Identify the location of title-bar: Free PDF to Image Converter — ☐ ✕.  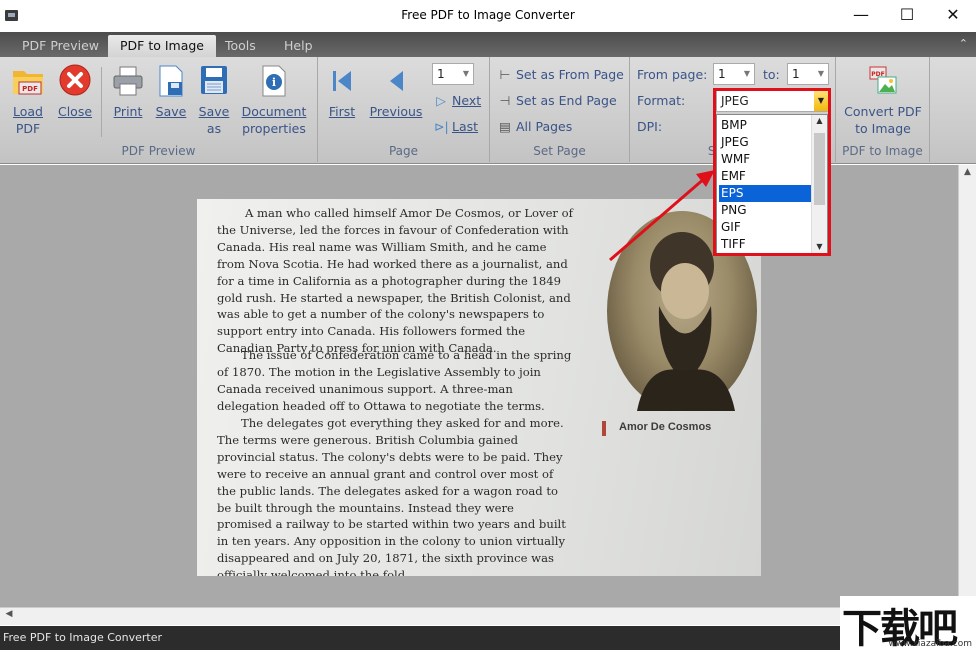
(488, 16).